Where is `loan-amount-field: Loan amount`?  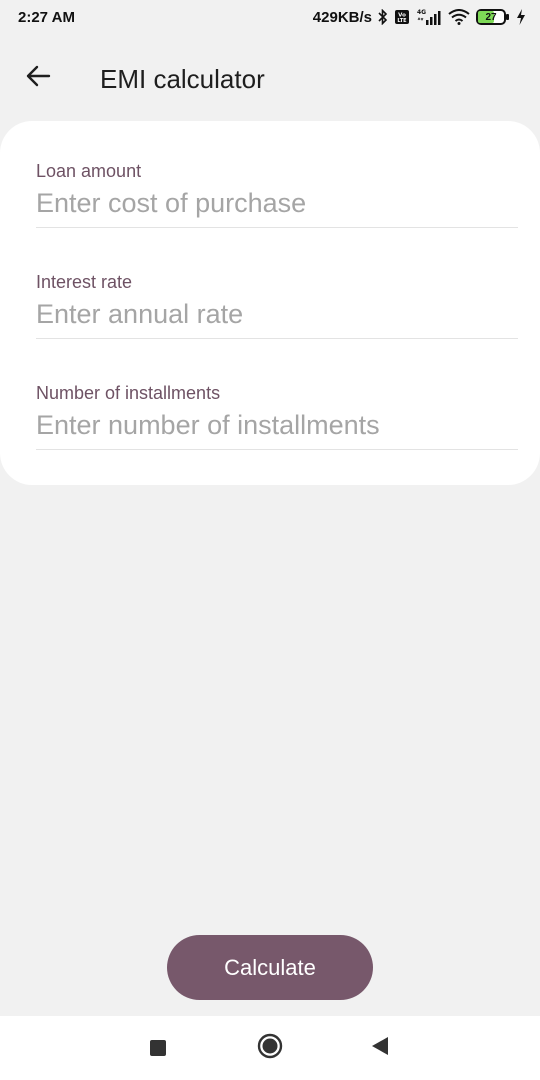 loan-amount-field: Loan amount is located at coordinates (277, 194).